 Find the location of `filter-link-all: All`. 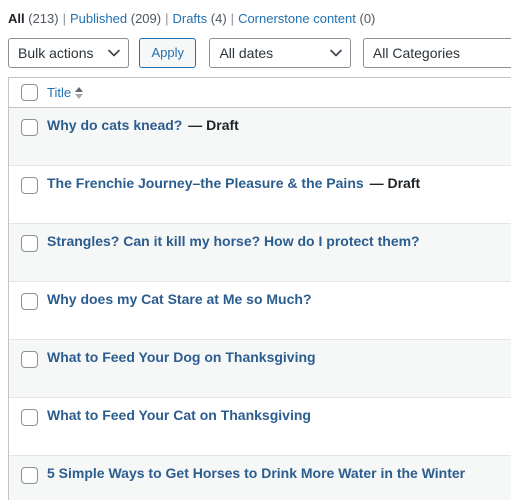

filter-link-all: All is located at coordinates (16, 18).